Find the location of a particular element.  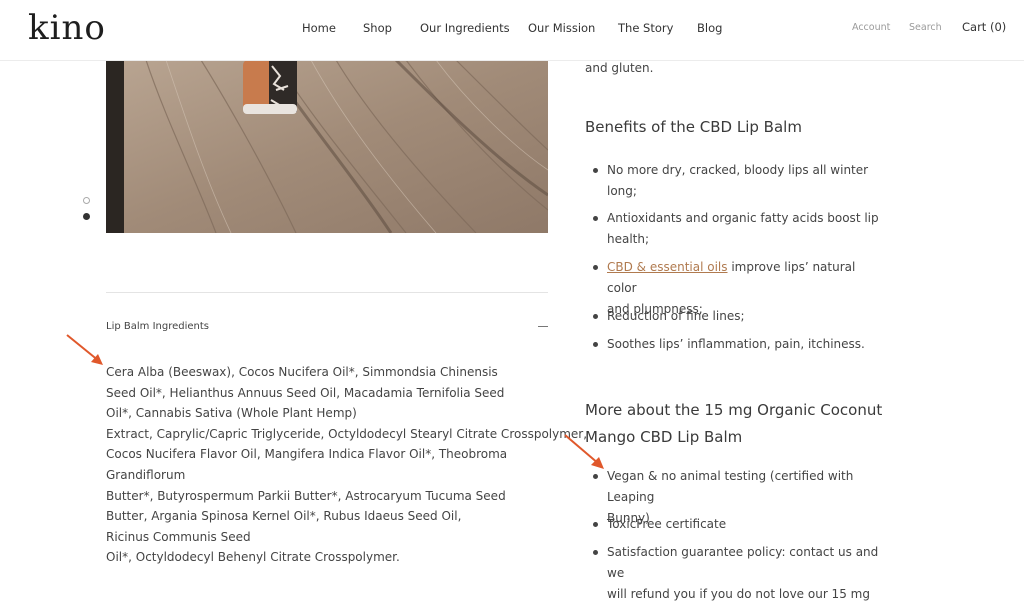

nav-our-ingredients: Our Ingredients is located at coordinates (465, 28).